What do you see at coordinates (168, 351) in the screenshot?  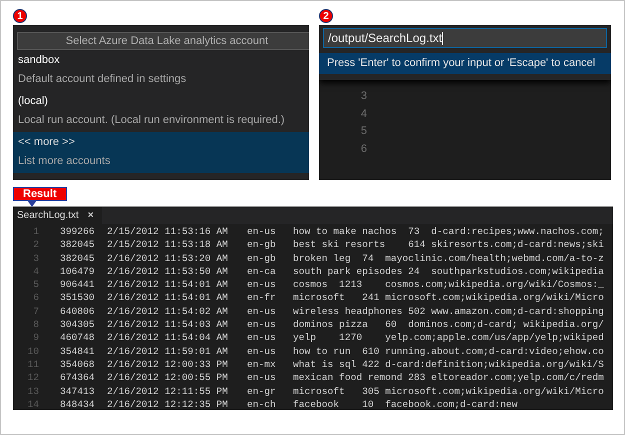 I see `code-text: 2/16/2012 11:59:01 AM` at bounding box center [168, 351].